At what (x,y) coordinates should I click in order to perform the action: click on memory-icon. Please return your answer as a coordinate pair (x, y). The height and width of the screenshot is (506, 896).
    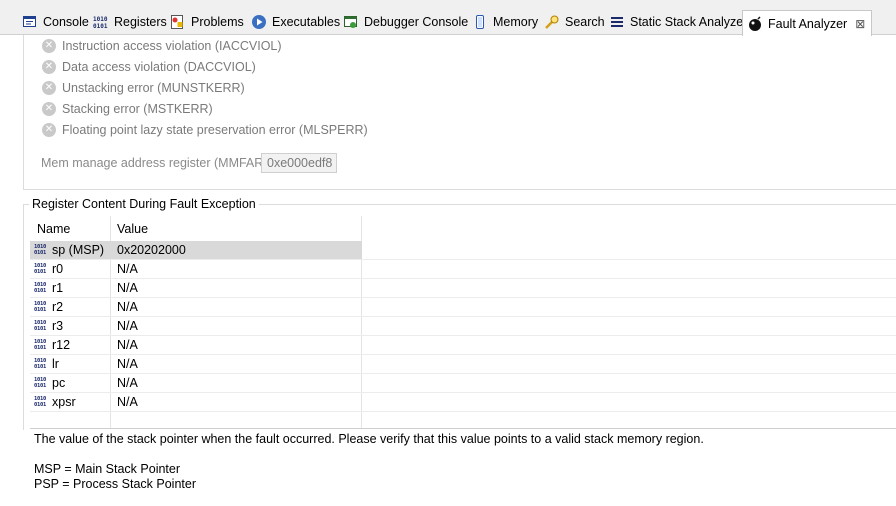
    Looking at the image, I should click on (480, 22).